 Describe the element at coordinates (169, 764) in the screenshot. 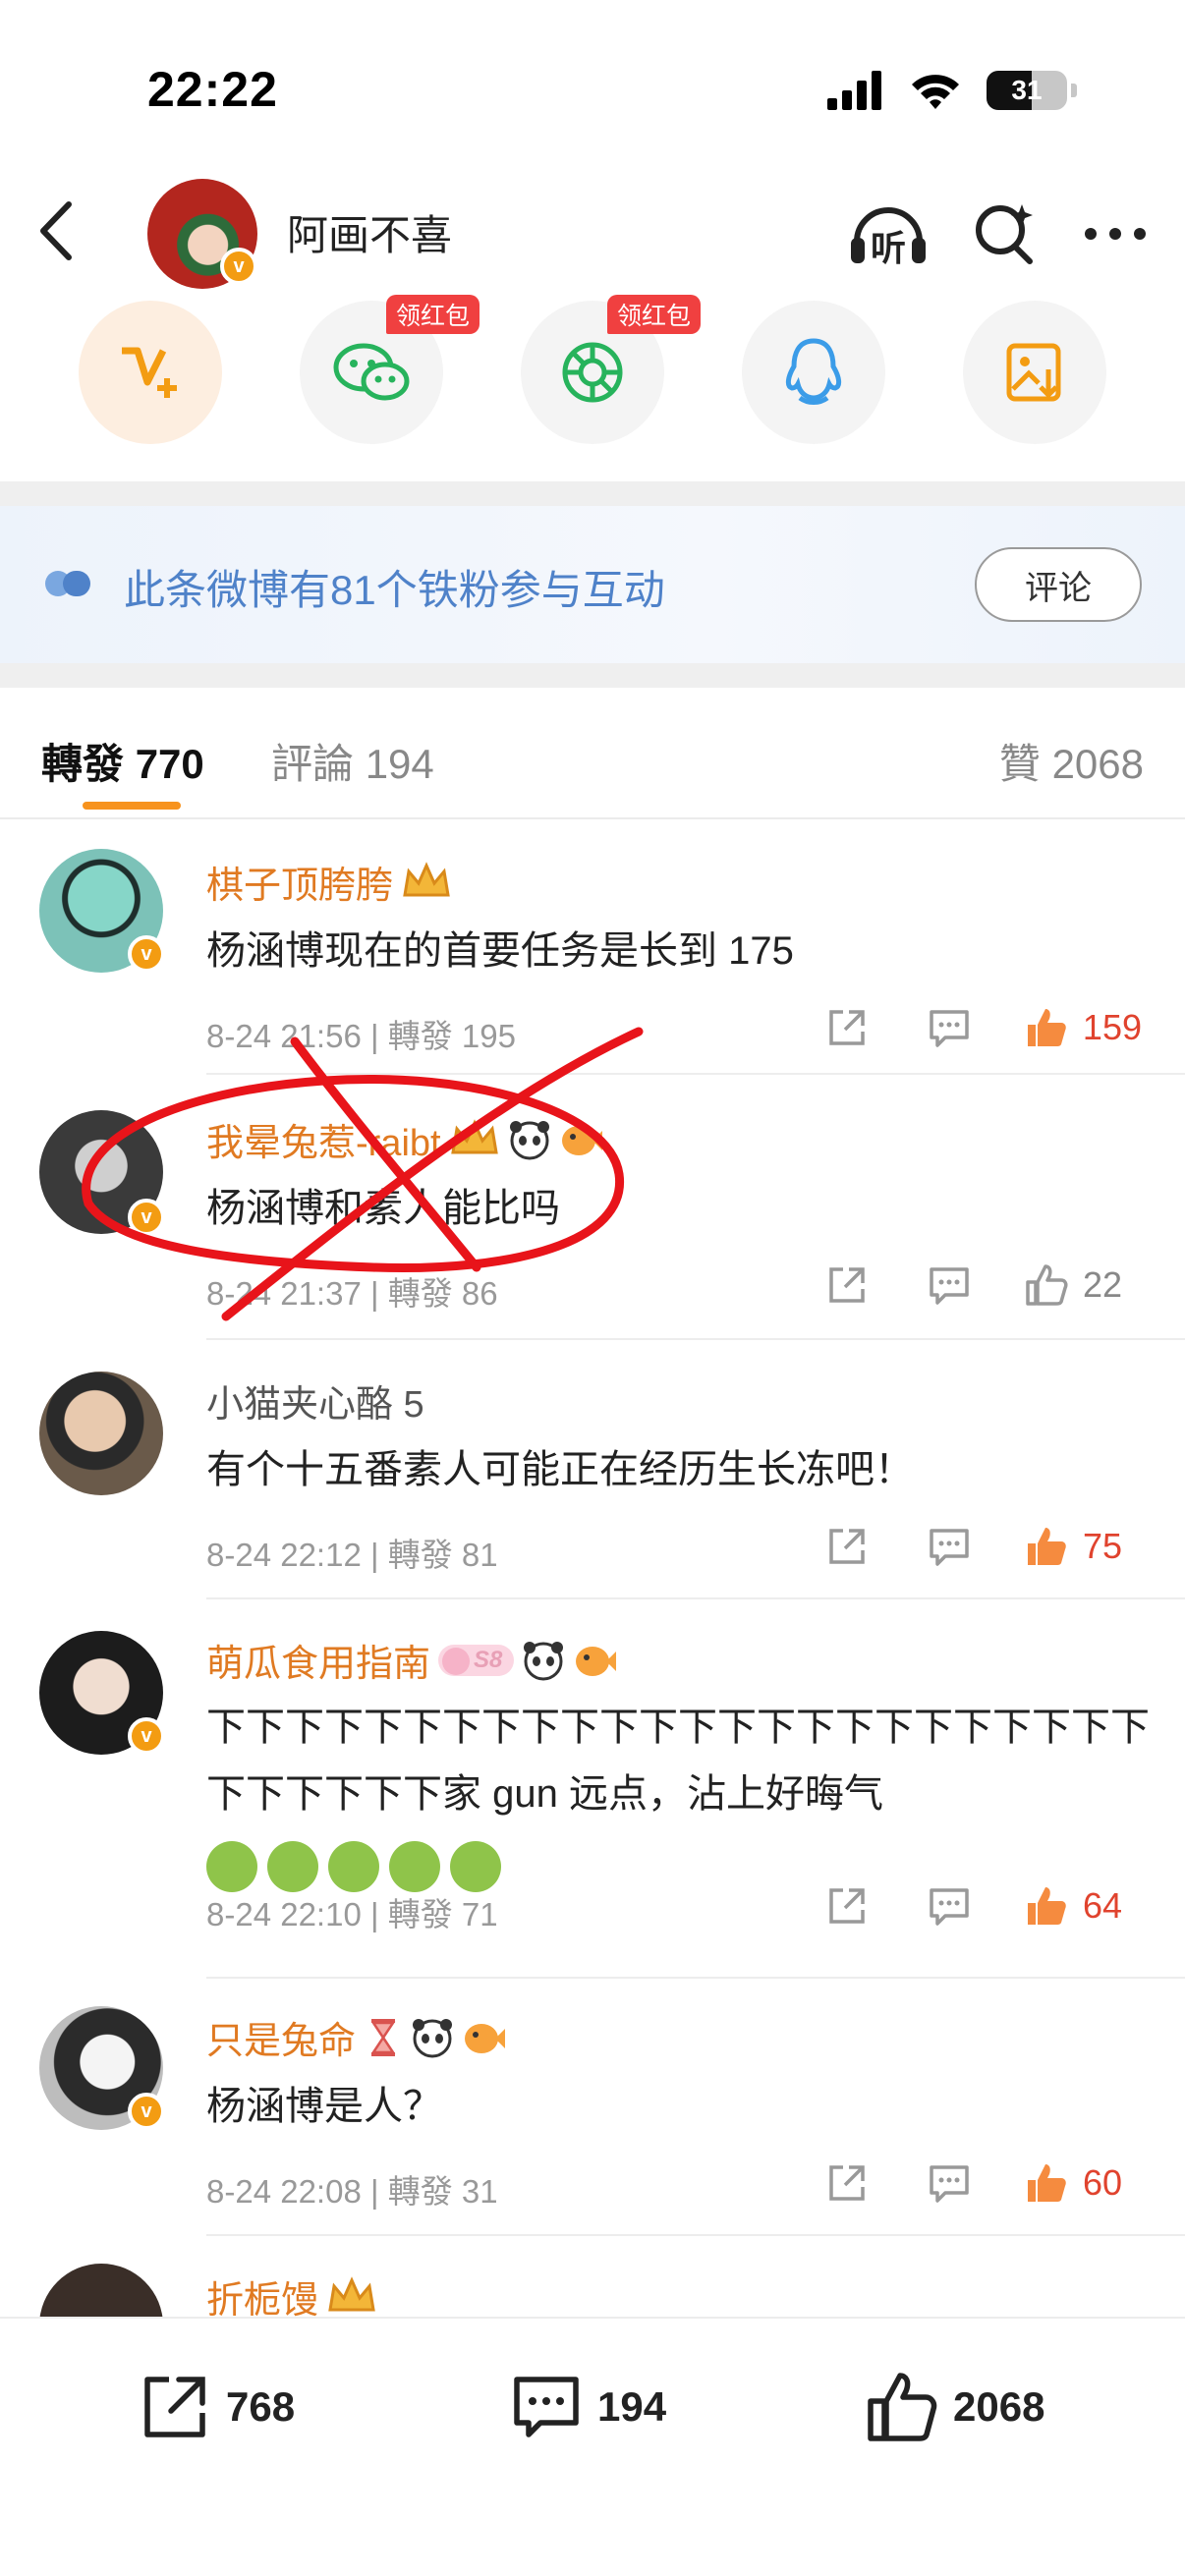

I see `tab-repost-count: 770` at that location.